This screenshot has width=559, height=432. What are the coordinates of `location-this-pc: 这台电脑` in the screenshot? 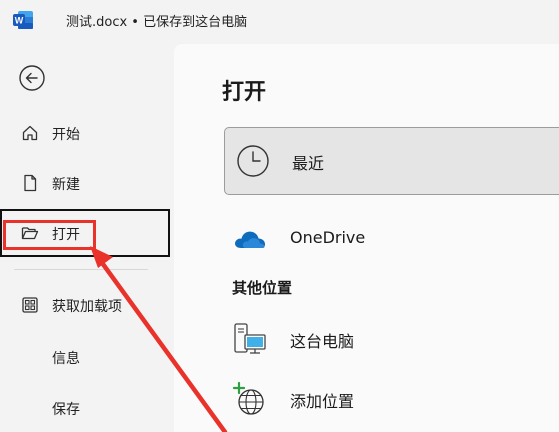 It's located at (389, 339).